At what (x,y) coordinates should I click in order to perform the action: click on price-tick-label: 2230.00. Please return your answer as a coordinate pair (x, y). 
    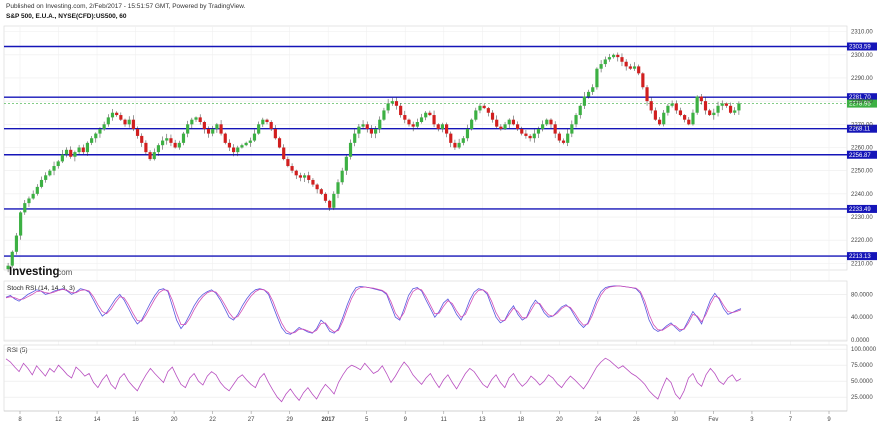
    Looking at the image, I should click on (862, 218).